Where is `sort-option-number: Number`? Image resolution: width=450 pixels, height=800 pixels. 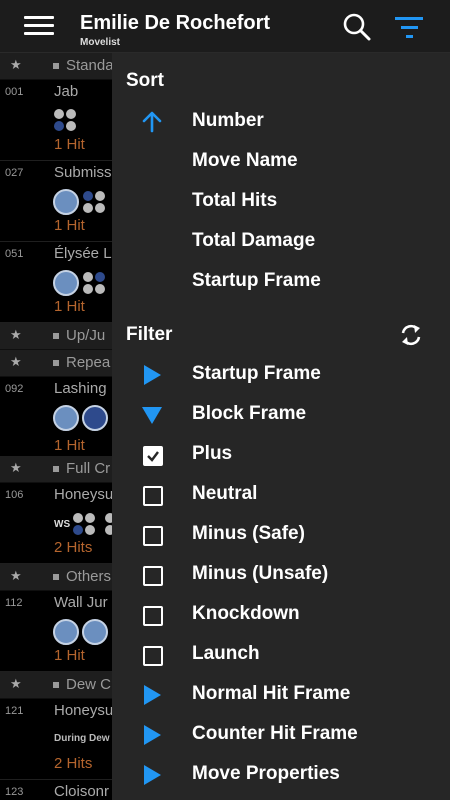 sort-option-number: Number is located at coordinates (281, 121).